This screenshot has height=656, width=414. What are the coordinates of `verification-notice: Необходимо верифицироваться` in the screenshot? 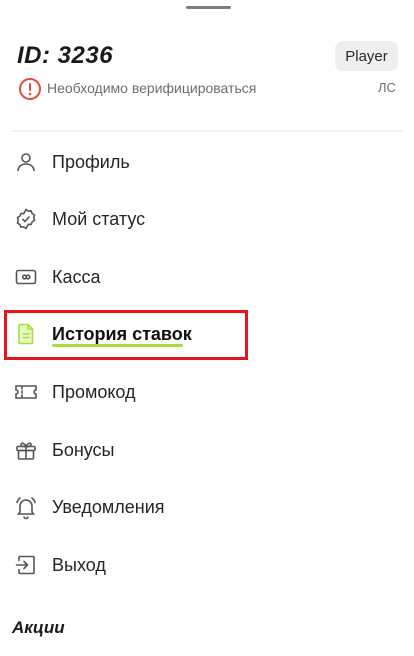 It's located at (151, 88).